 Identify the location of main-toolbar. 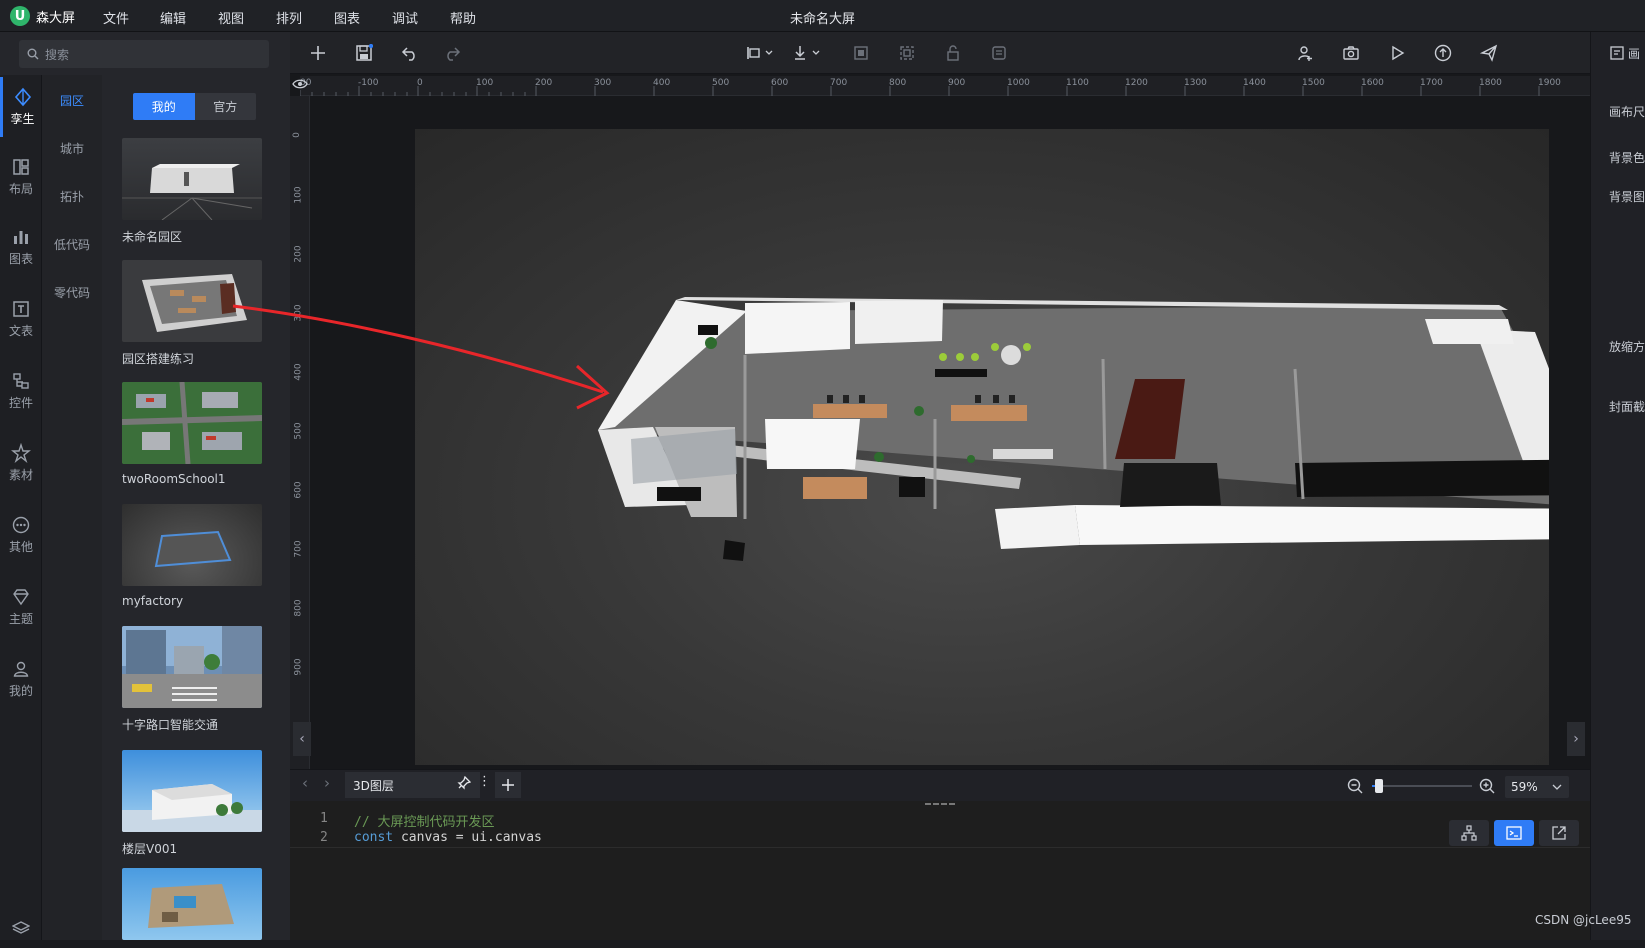
(940, 53).